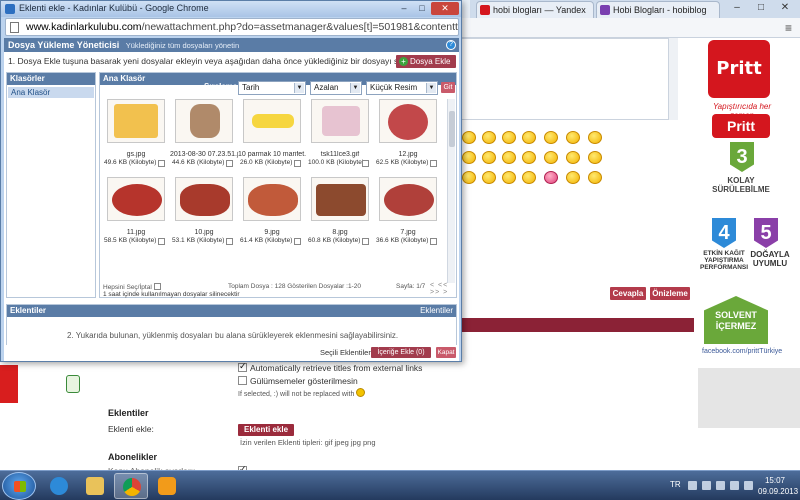  I want to click on clock: 15:07 09.09.2013, so click(778, 486).